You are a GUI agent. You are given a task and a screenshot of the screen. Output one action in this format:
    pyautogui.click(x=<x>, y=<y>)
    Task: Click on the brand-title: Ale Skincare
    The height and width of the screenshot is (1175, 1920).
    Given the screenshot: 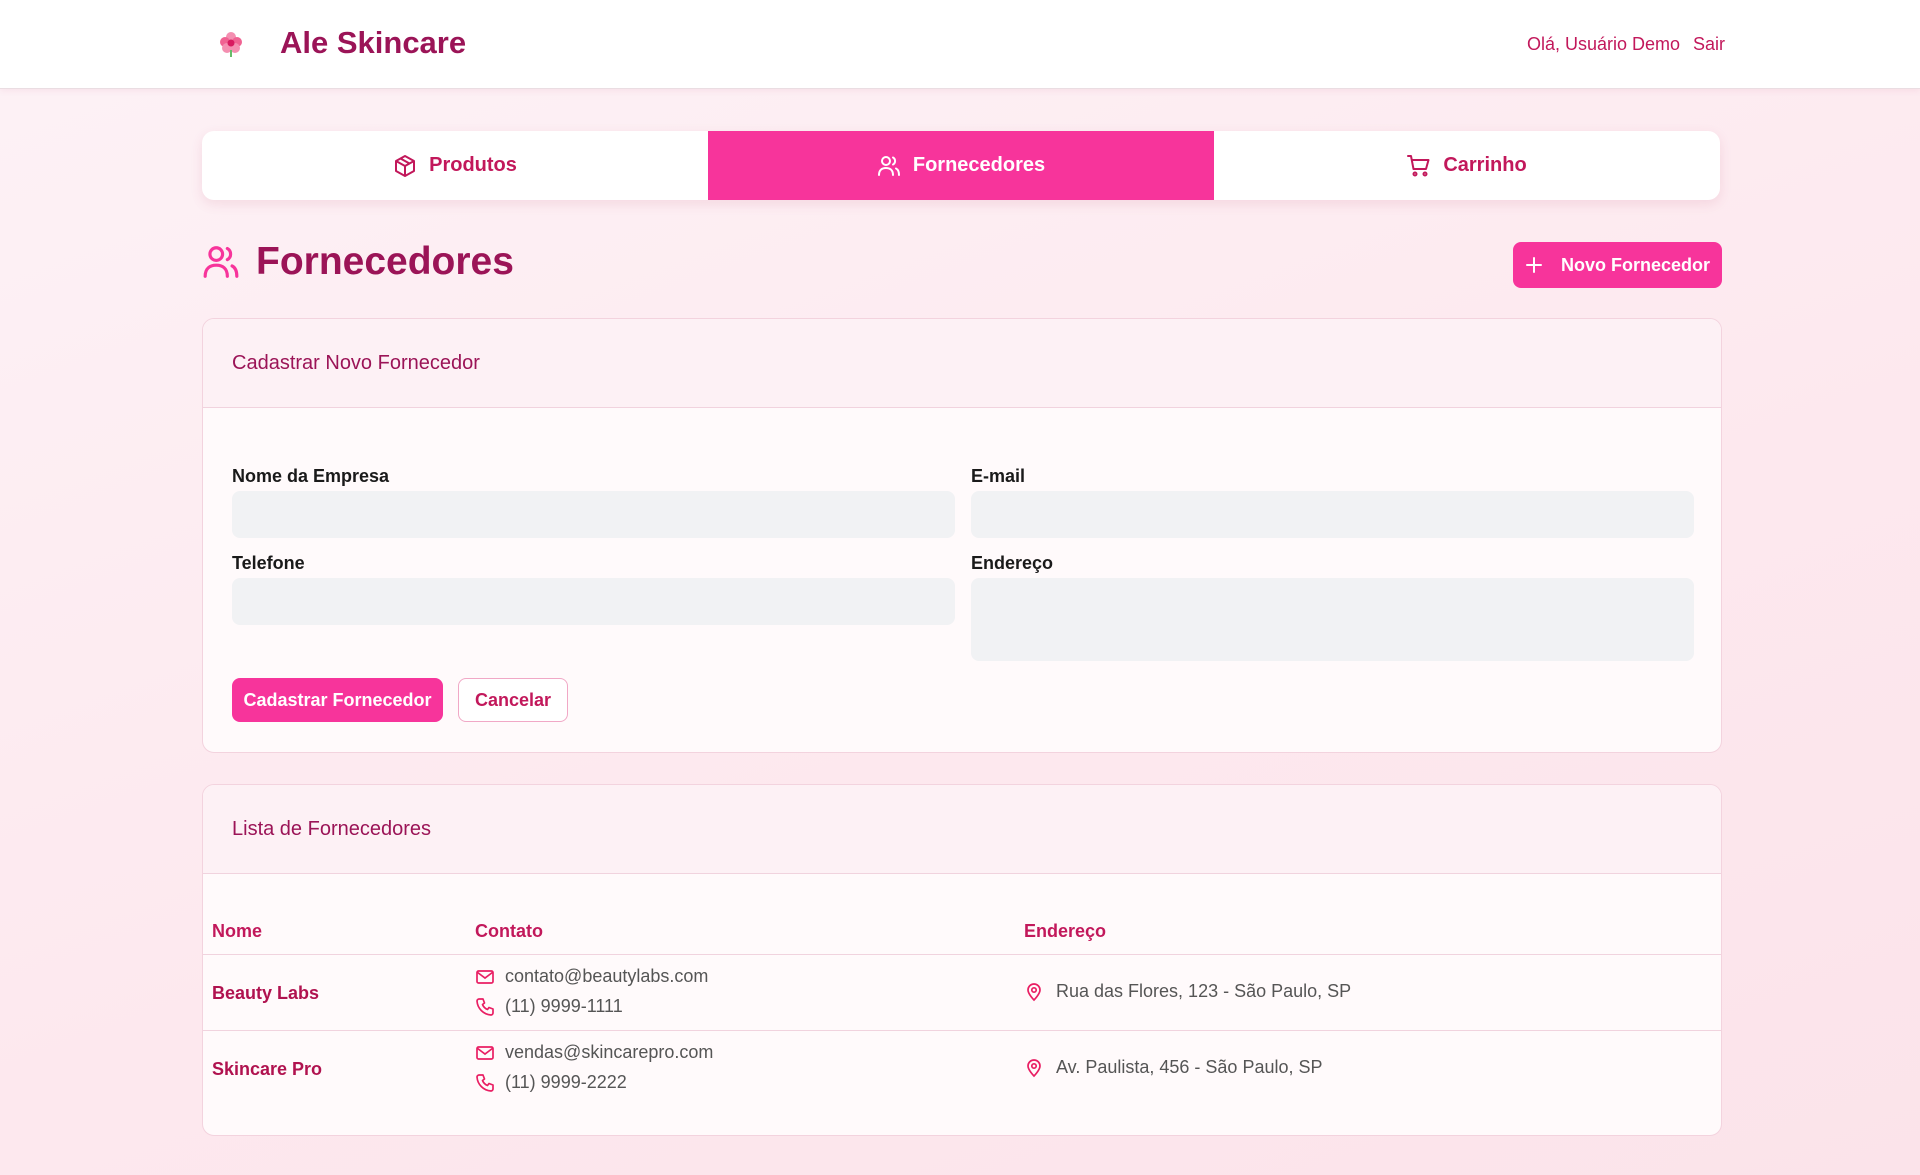 What is the action you would take?
    pyautogui.click(x=373, y=42)
    